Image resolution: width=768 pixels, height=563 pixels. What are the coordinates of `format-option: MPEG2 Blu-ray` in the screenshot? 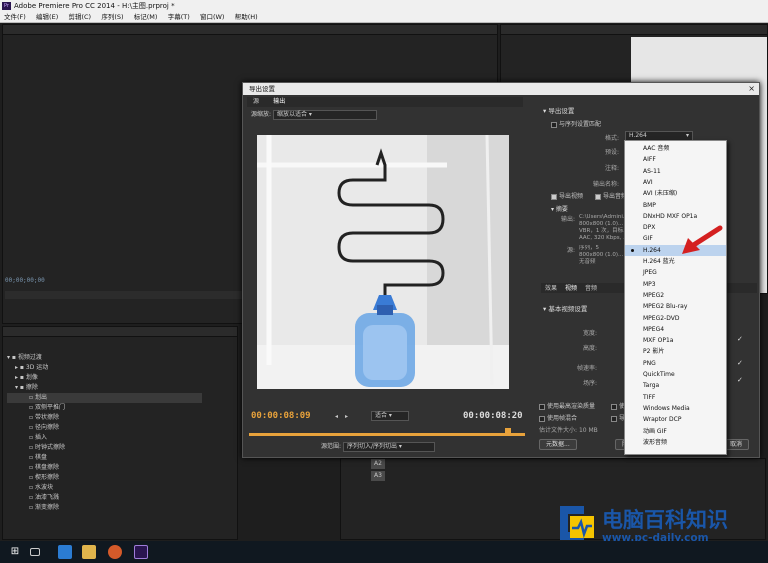 It's located at (675, 306).